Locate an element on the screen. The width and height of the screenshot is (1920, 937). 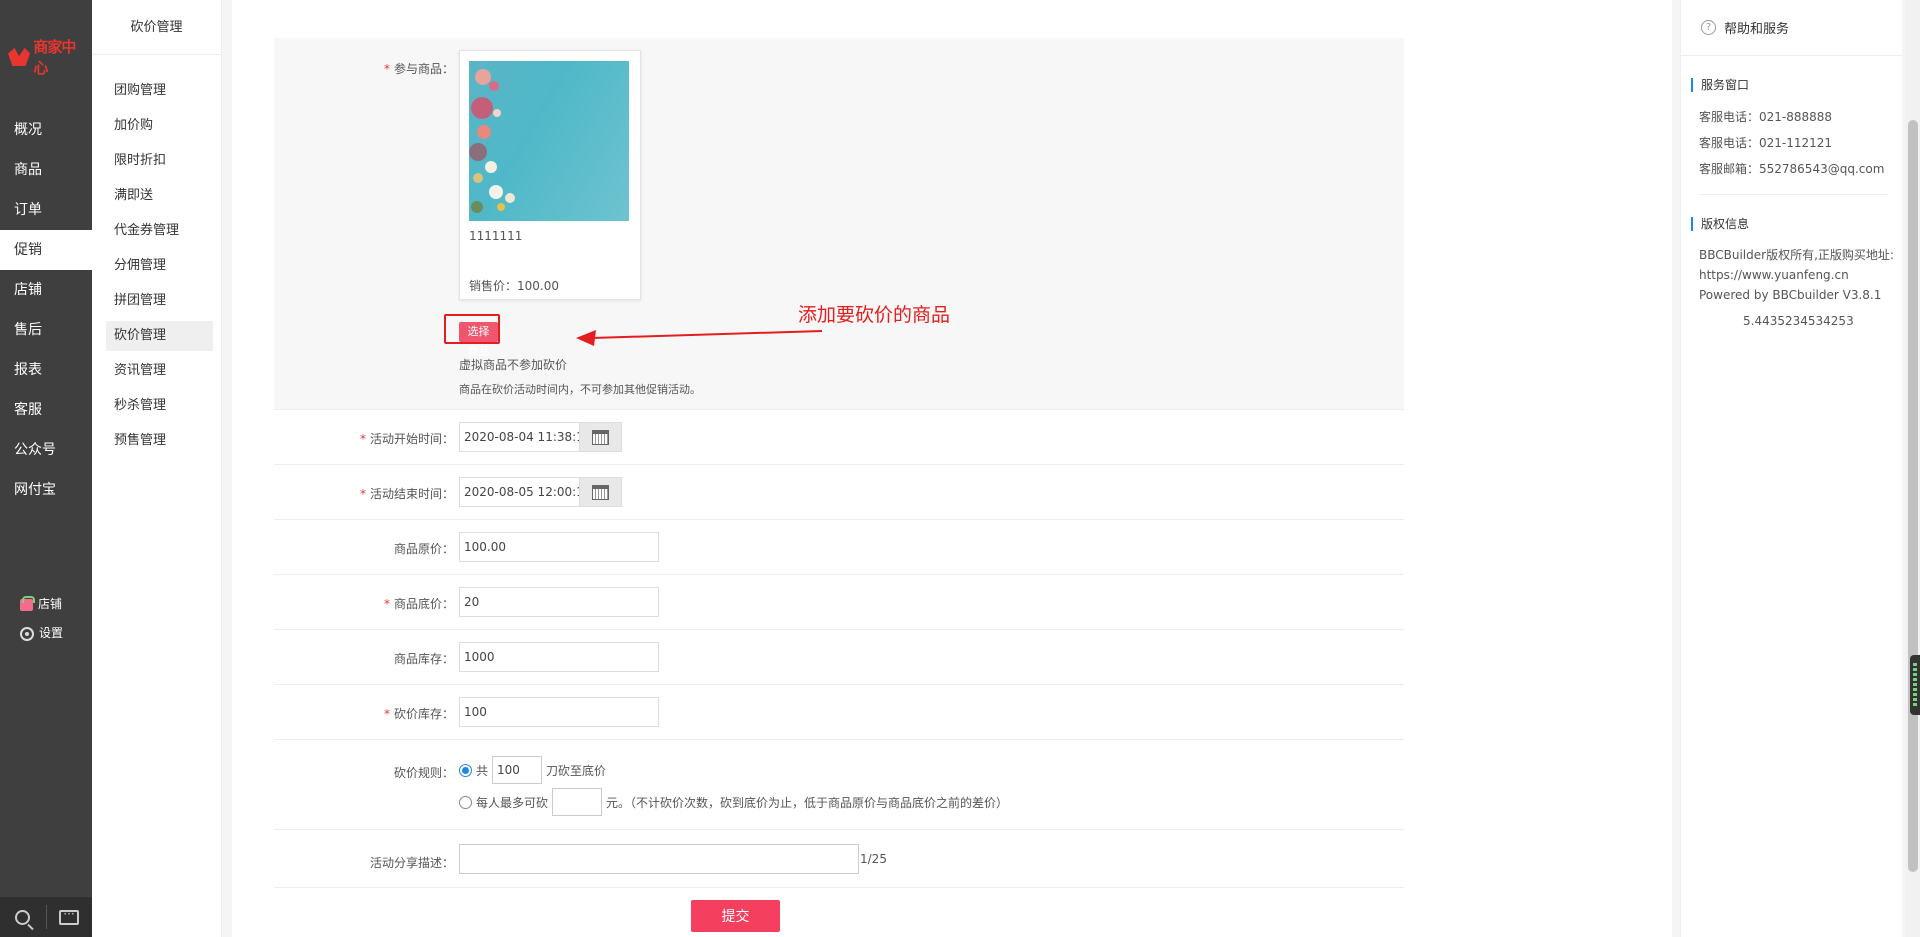
version-code: 5.4435234534253 is located at coordinates (1798, 321).